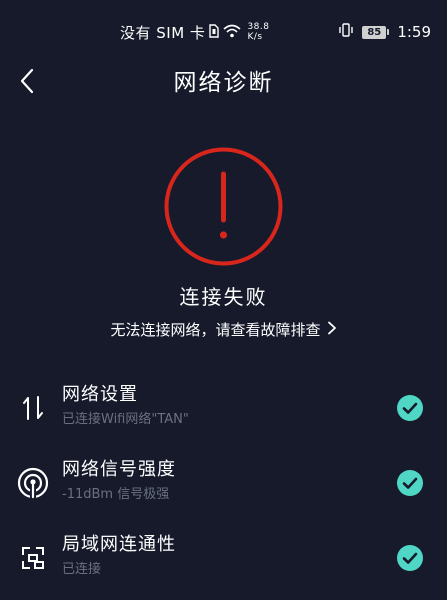 The image size is (447, 600). Describe the element at coordinates (223, 483) in the screenshot. I see `diag-row-signal-strength: 网络信号强度 -11dBm 信号极强` at that location.